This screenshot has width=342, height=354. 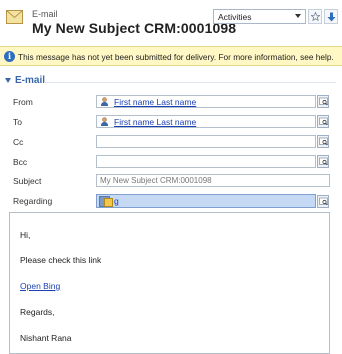 What do you see at coordinates (155, 122) in the screenshot?
I see `to-value-link: First name Last name` at bounding box center [155, 122].